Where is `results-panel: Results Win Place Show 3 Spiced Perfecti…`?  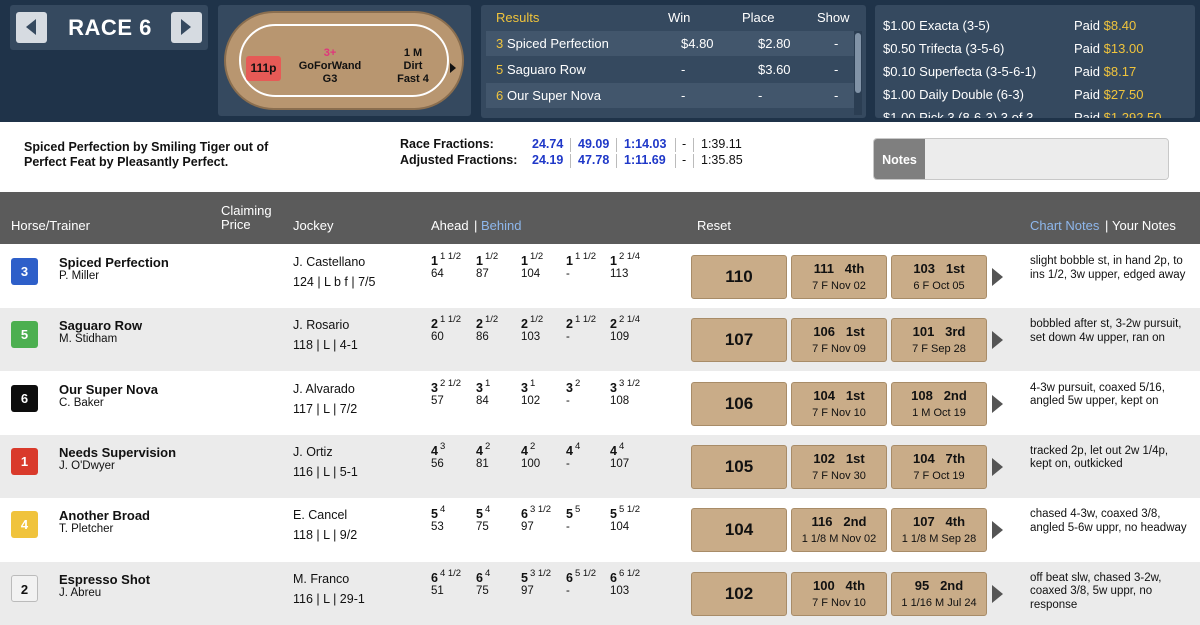 results-panel: Results Win Place Show 3 Spiced Perfecti… is located at coordinates (673, 61).